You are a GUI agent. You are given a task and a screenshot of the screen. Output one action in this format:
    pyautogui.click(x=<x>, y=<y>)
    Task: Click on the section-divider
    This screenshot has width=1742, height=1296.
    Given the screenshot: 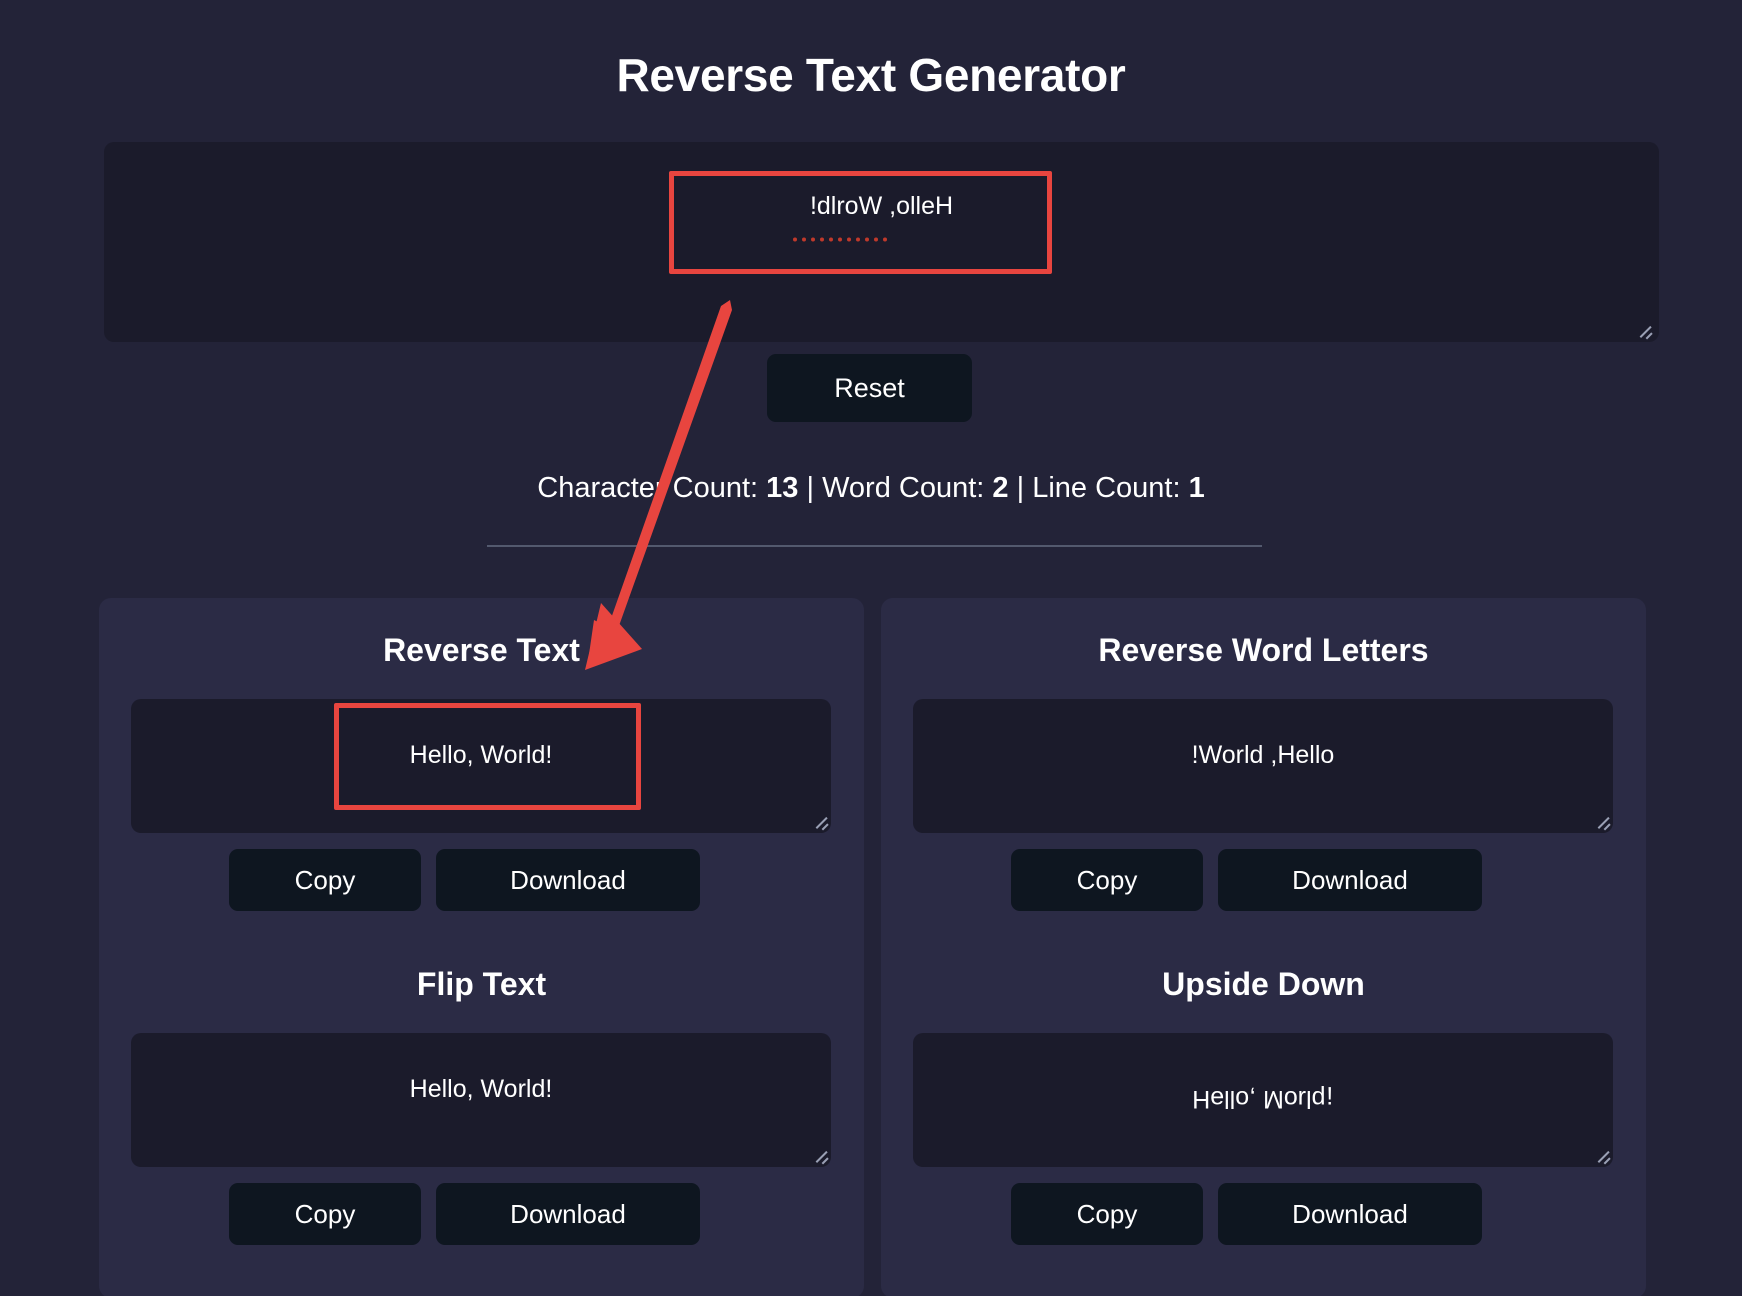 What is the action you would take?
    pyautogui.click(x=874, y=546)
    